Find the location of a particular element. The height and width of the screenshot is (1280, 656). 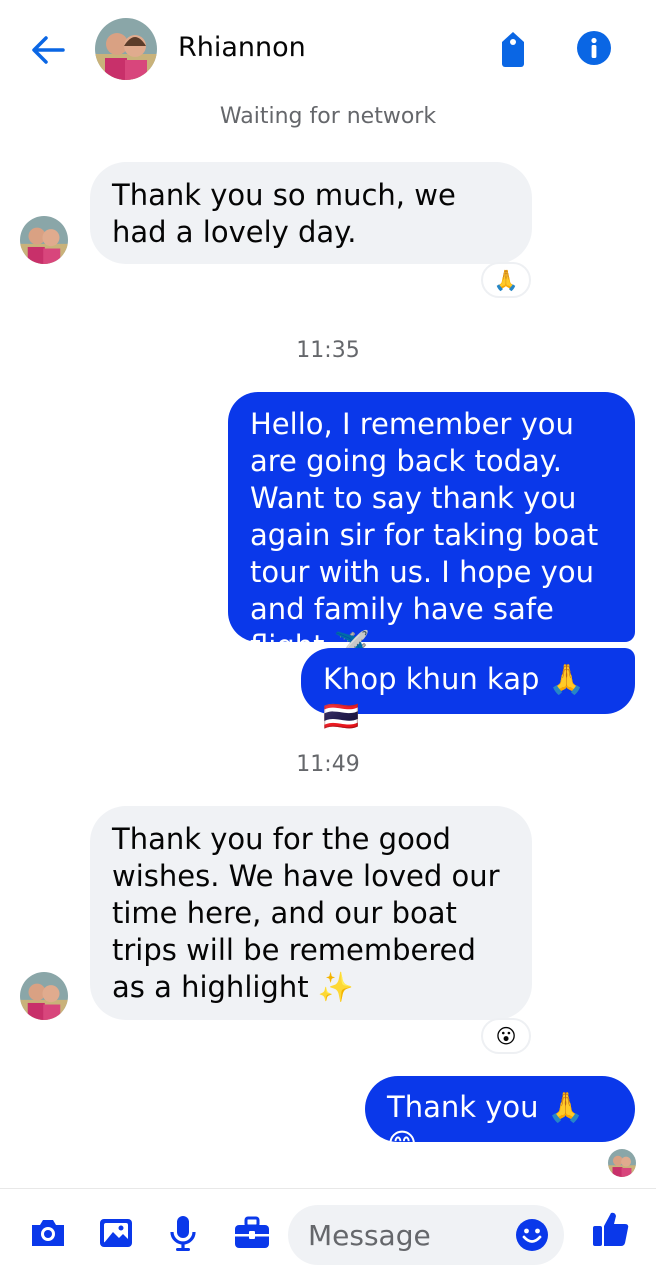

timestamp-divider: 11:49 is located at coordinates (328, 764).